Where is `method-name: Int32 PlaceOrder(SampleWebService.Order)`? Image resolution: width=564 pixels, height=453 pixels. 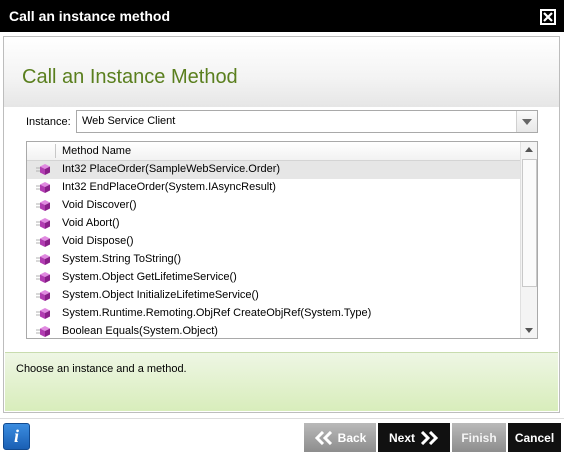 method-name: Int32 PlaceOrder(SampleWebService.Order) is located at coordinates (171, 169).